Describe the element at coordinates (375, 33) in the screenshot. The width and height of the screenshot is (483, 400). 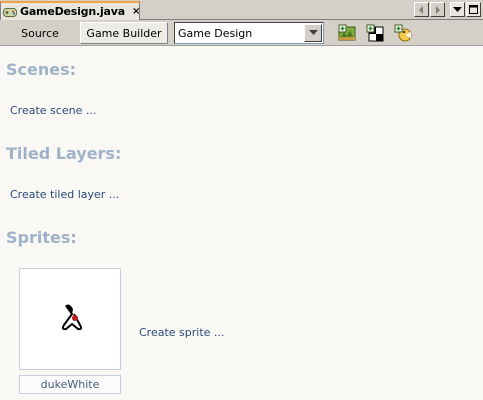
I see `new-tiled-layer-icon` at that location.